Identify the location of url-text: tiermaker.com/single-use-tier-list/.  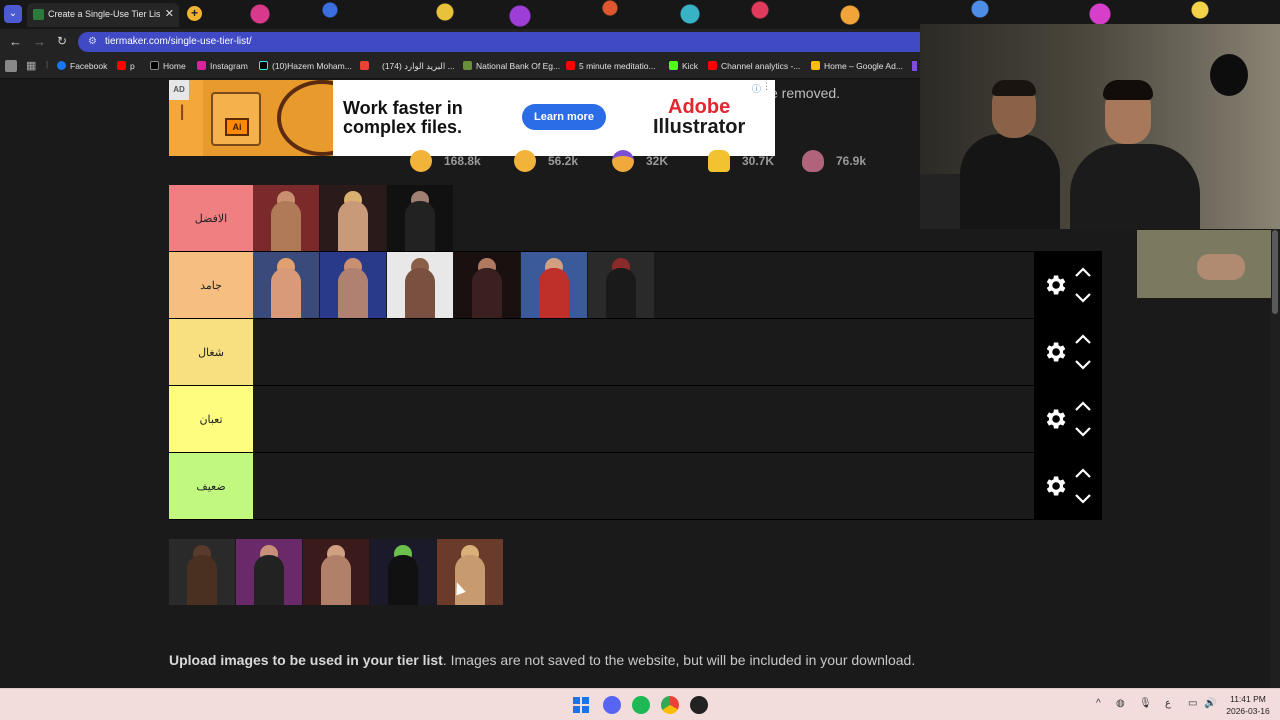
(178, 41).